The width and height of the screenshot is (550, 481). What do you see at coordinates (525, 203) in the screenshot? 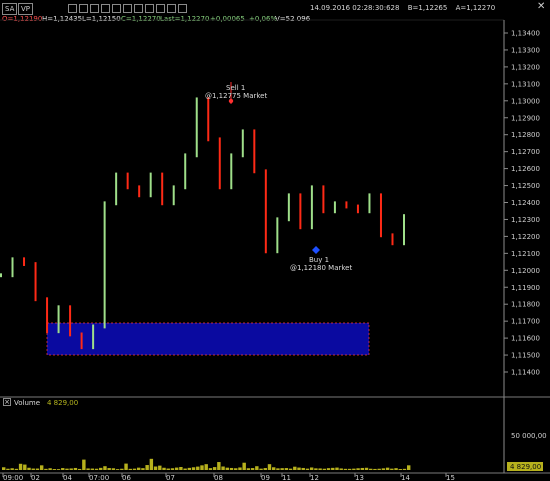
I see `price-axis-label: 1,12400` at bounding box center [525, 203].